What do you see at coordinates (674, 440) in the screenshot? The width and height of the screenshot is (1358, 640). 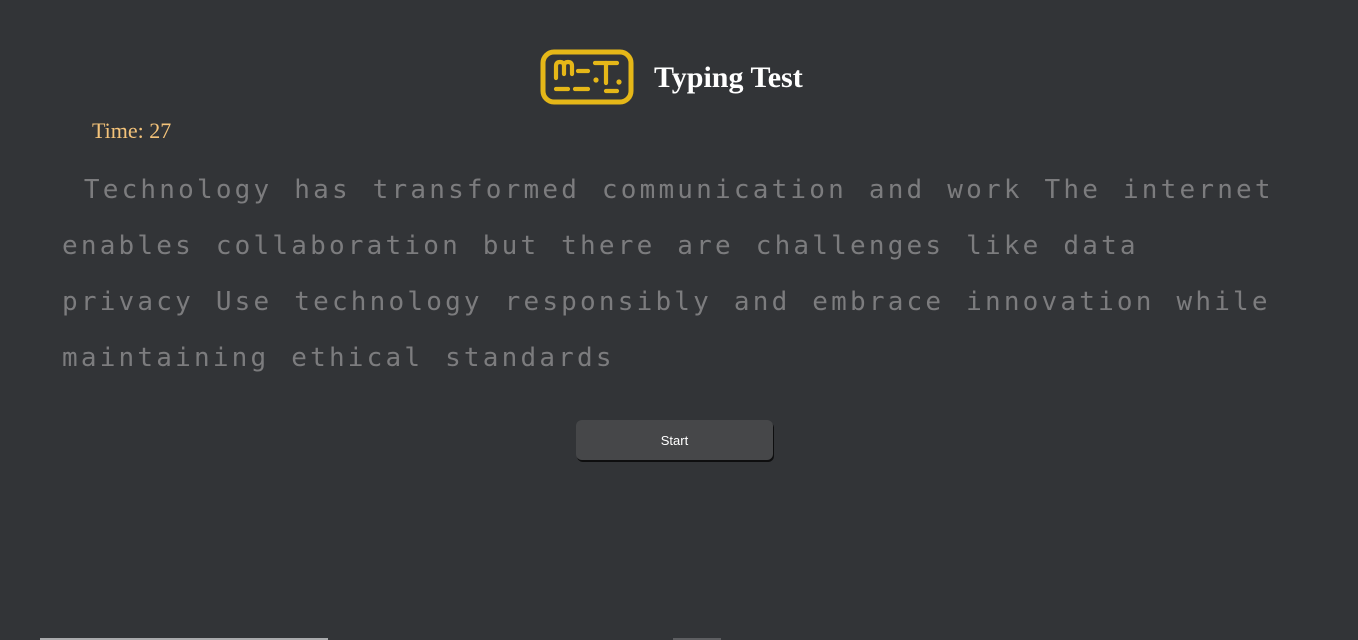 I see `start-button: Start` at bounding box center [674, 440].